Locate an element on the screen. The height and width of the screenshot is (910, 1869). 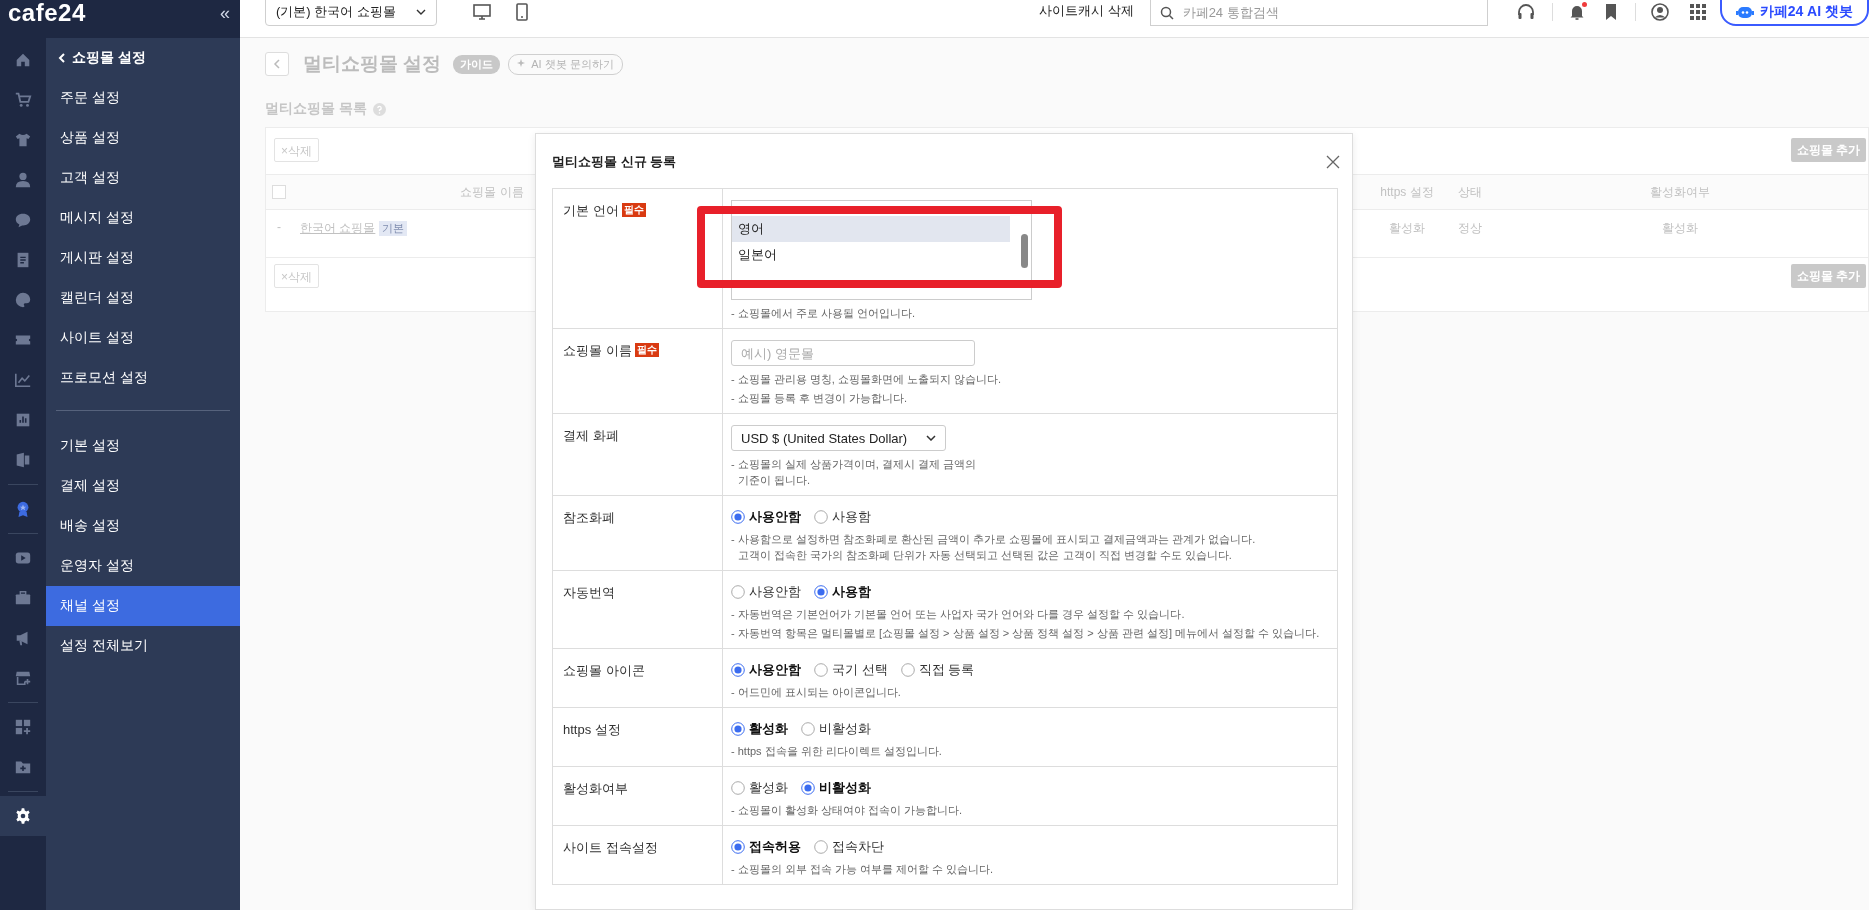
collapse-button: « is located at coordinates (225, 13).